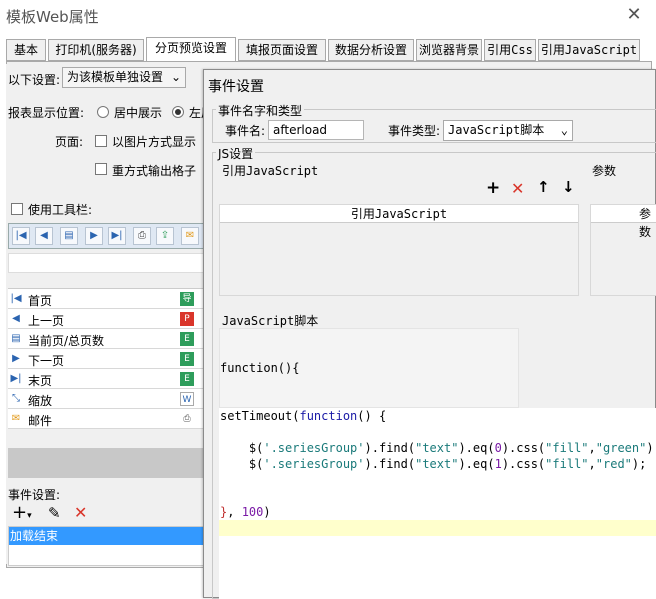 This screenshot has width=656, height=599. Describe the element at coordinates (34, 495) in the screenshot. I see `event-settings-label: 事件设置:` at that location.